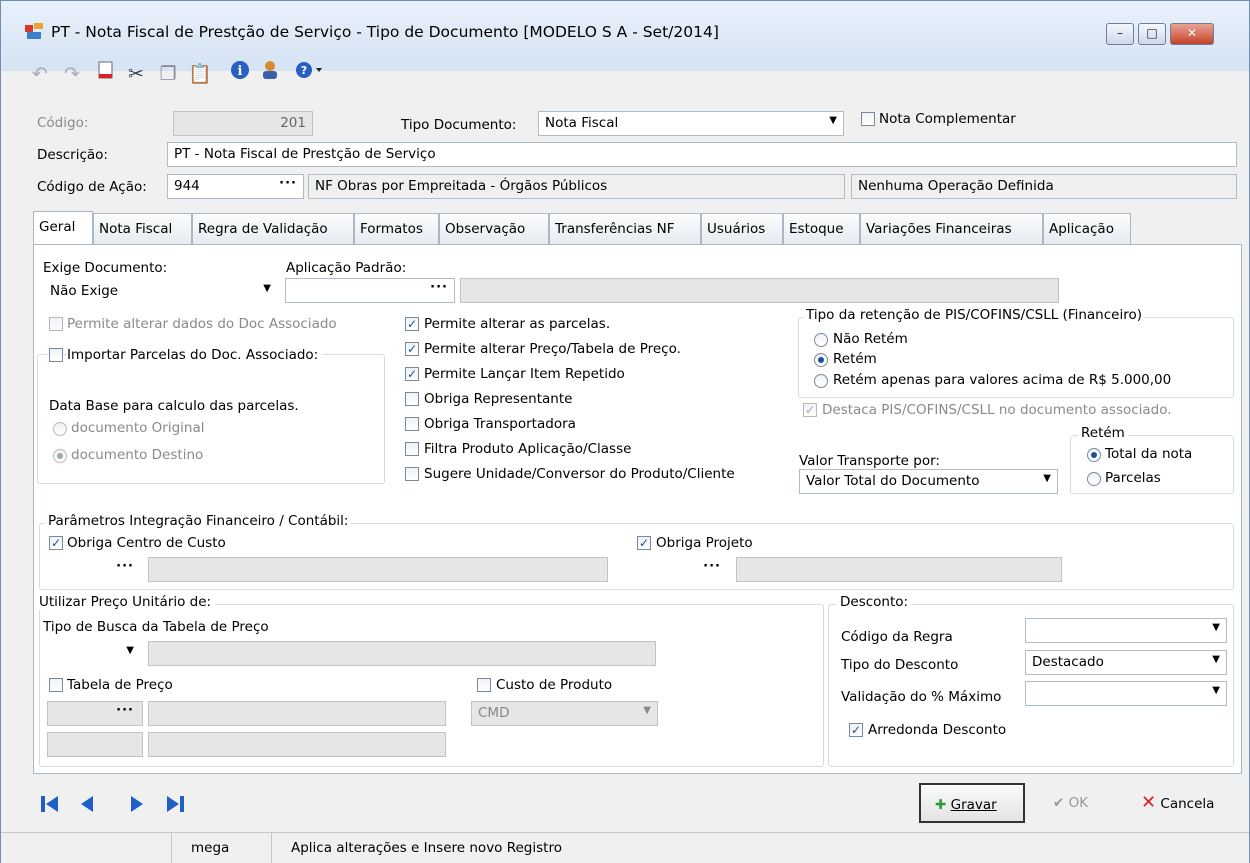  What do you see at coordinates (412, 424) in the screenshot?
I see `obriga-transportadora-checkbox` at bounding box center [412, 424].